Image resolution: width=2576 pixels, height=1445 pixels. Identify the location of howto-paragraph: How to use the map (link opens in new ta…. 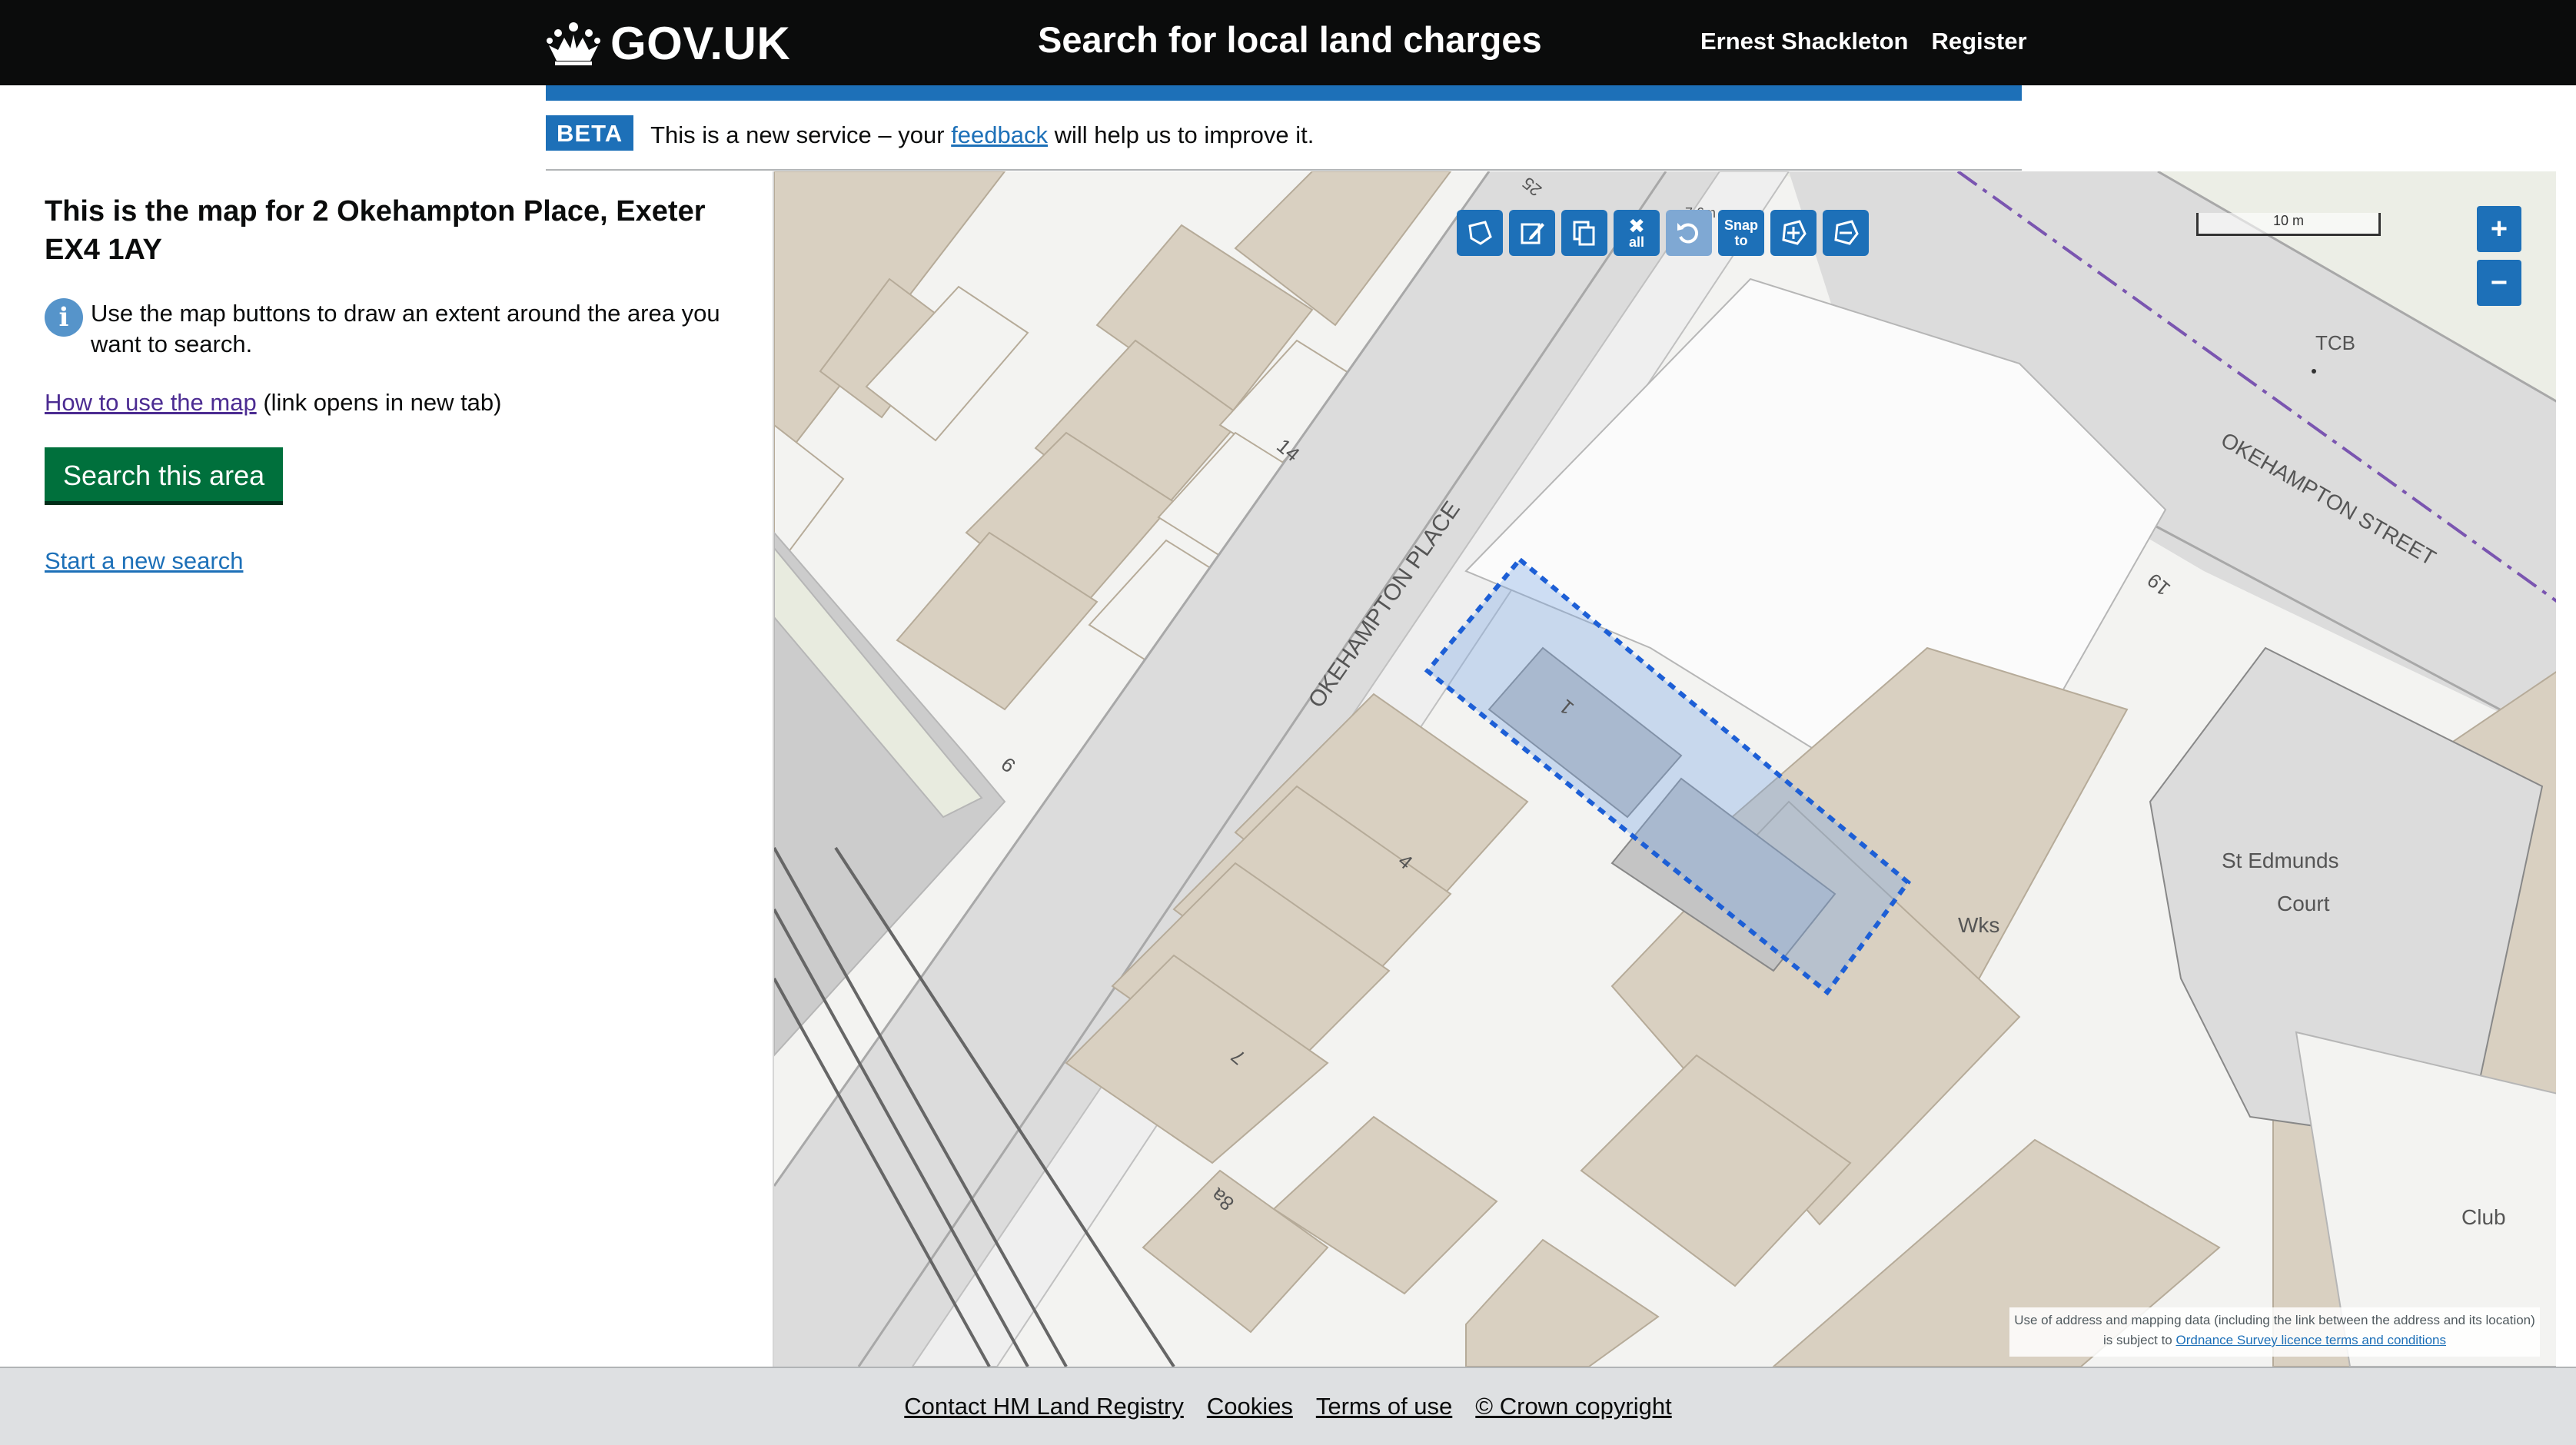
(390, 403).